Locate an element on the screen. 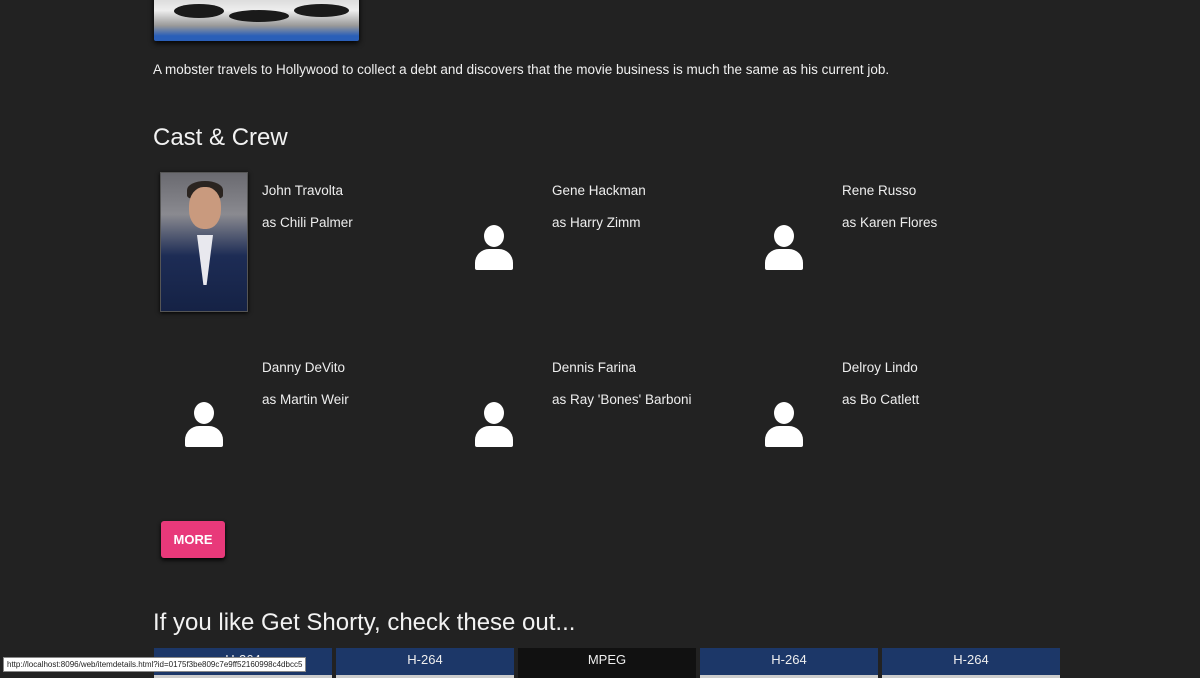 This screenshot has height=678, width=1200. cast-name: John Travolta is located at coordinates (302, 190).